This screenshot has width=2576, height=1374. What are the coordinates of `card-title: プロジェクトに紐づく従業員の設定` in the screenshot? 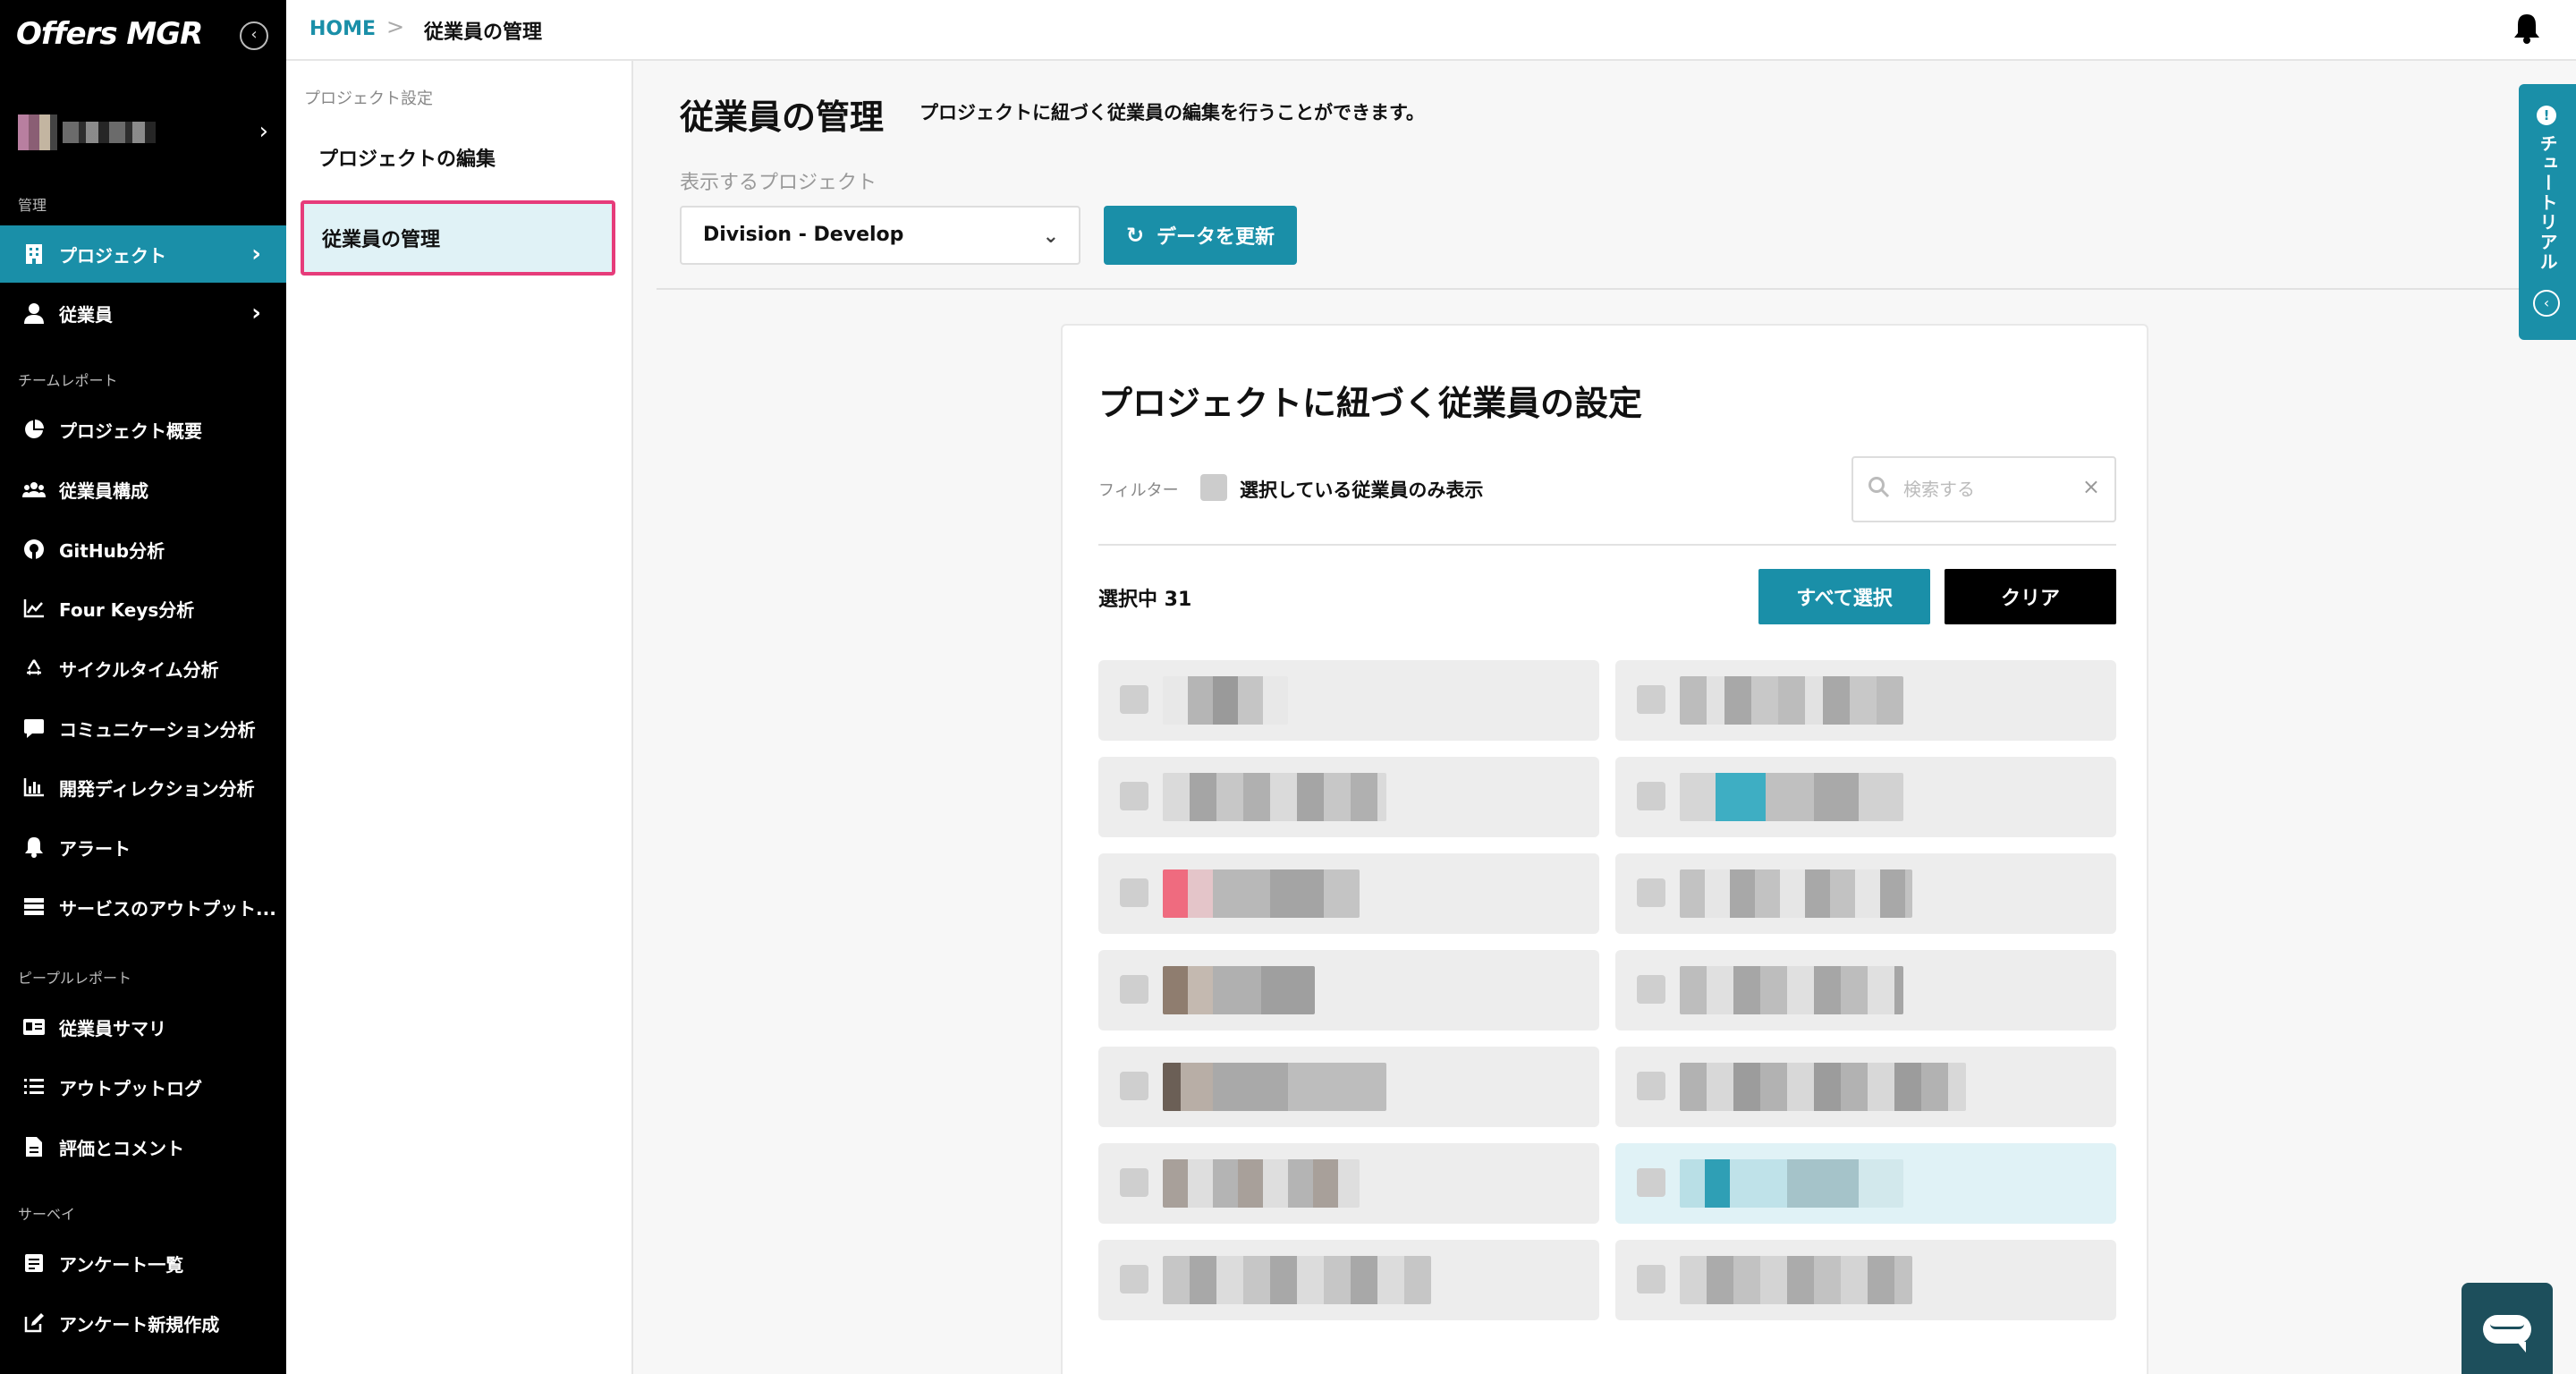 It's located at (1370, 403).